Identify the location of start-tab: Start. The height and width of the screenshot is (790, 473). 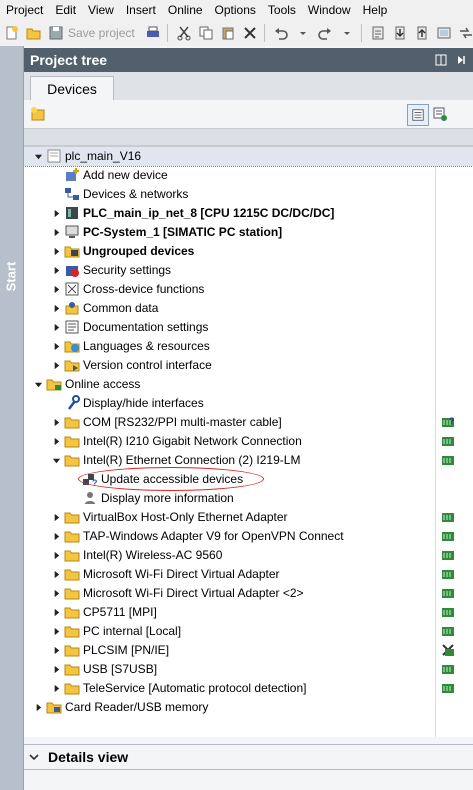
(12, 418).